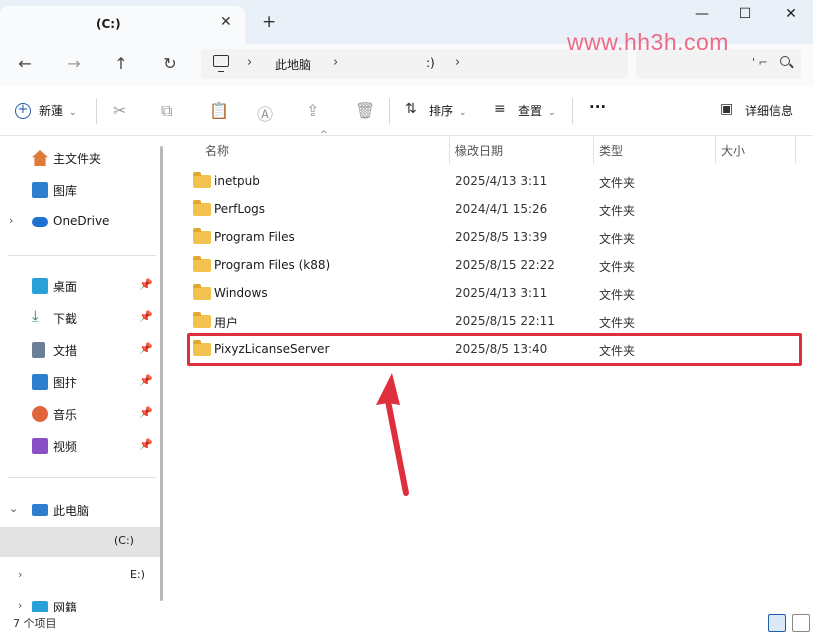  Describe the element at coordinates (221, 63) in the screenshot. I see `pc-icon` at that location.